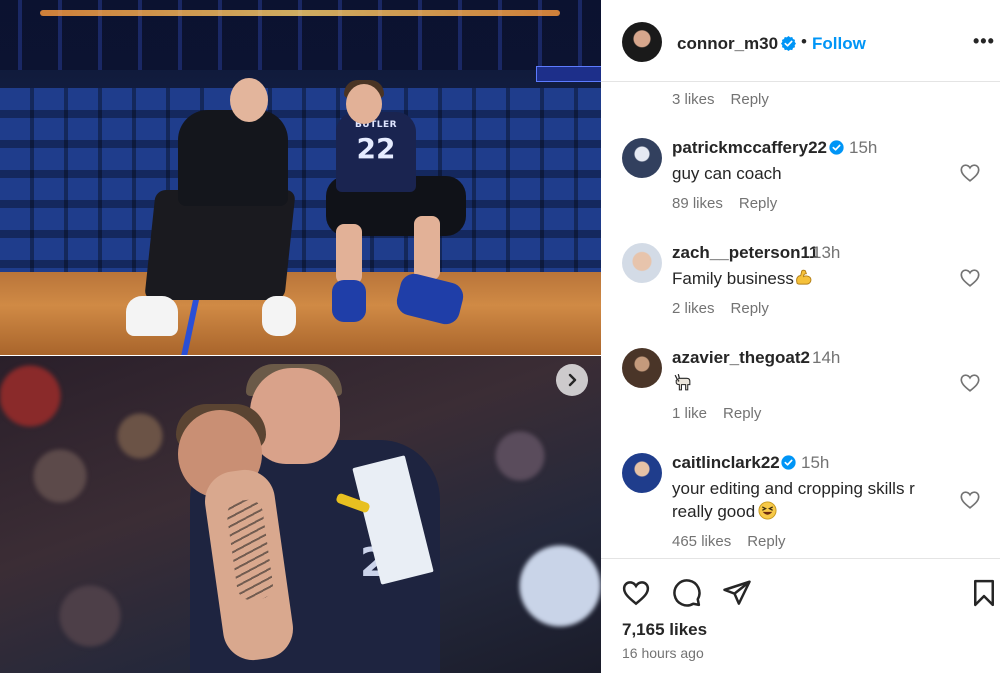 This screenshot has width=1000, height=673. What do you see at coordinates (376, 125) in the screenshot?
I see `jersey-team-text: BUTLER` at bounding box center [376, 125].